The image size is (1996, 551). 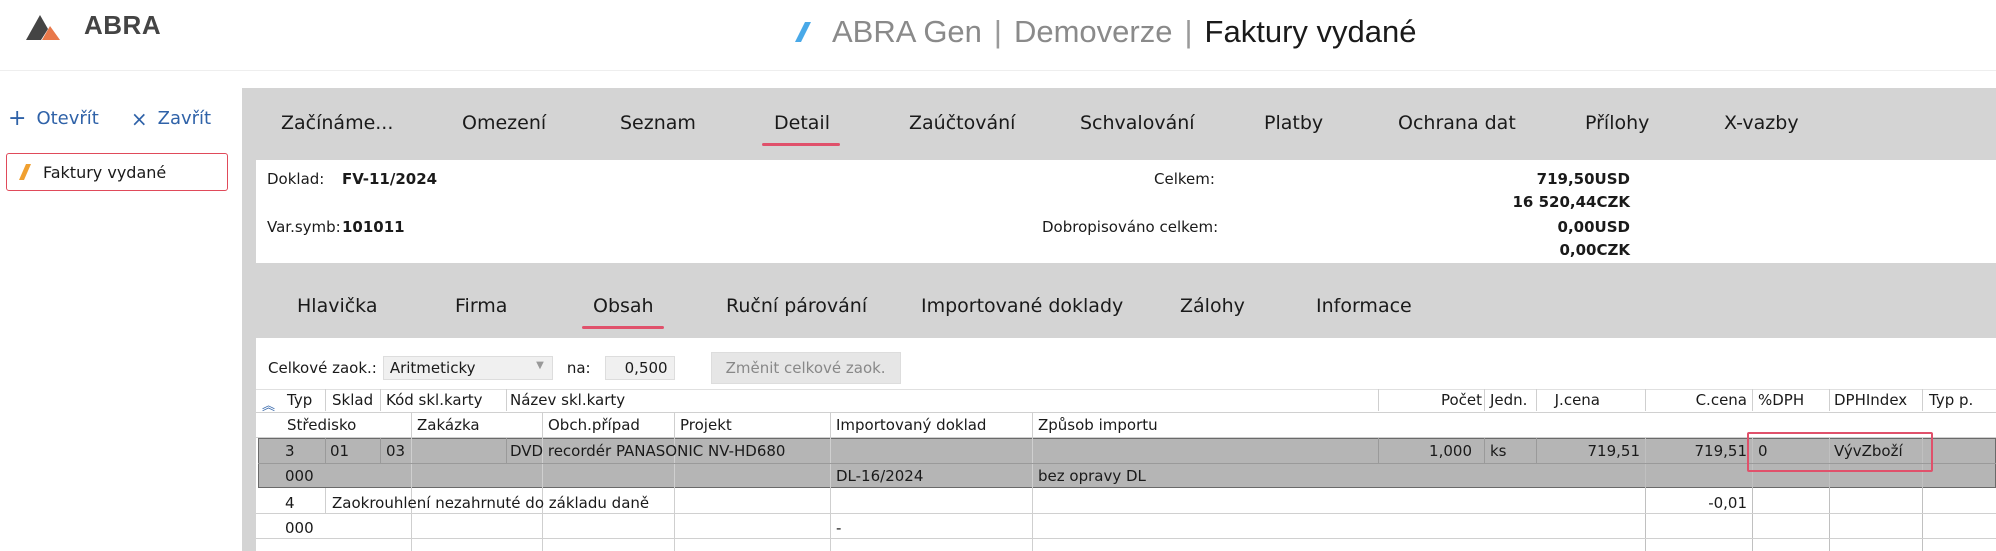 I want to click on chevron-down-icon: ▼, so click(x=540, y=365).